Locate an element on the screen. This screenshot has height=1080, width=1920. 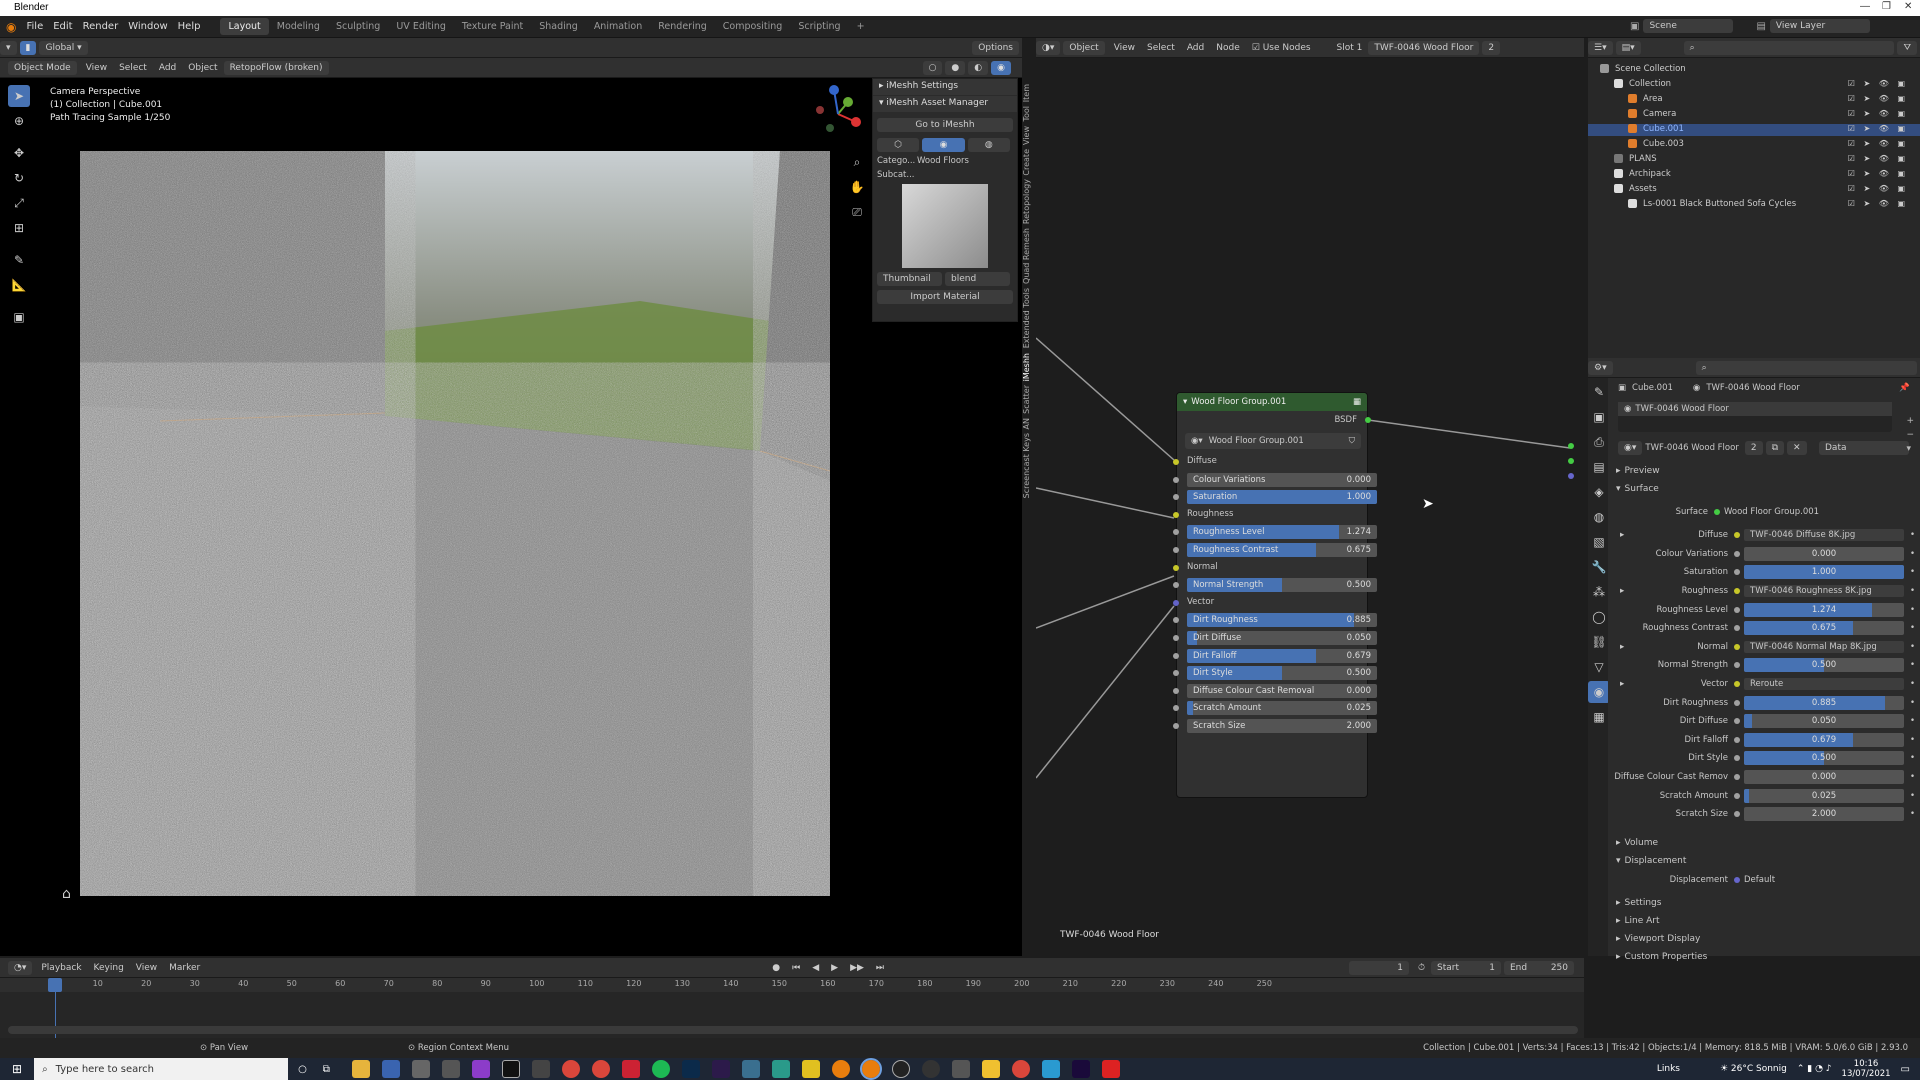
scene-selector: Scene is located at coordinates (1688, 26).